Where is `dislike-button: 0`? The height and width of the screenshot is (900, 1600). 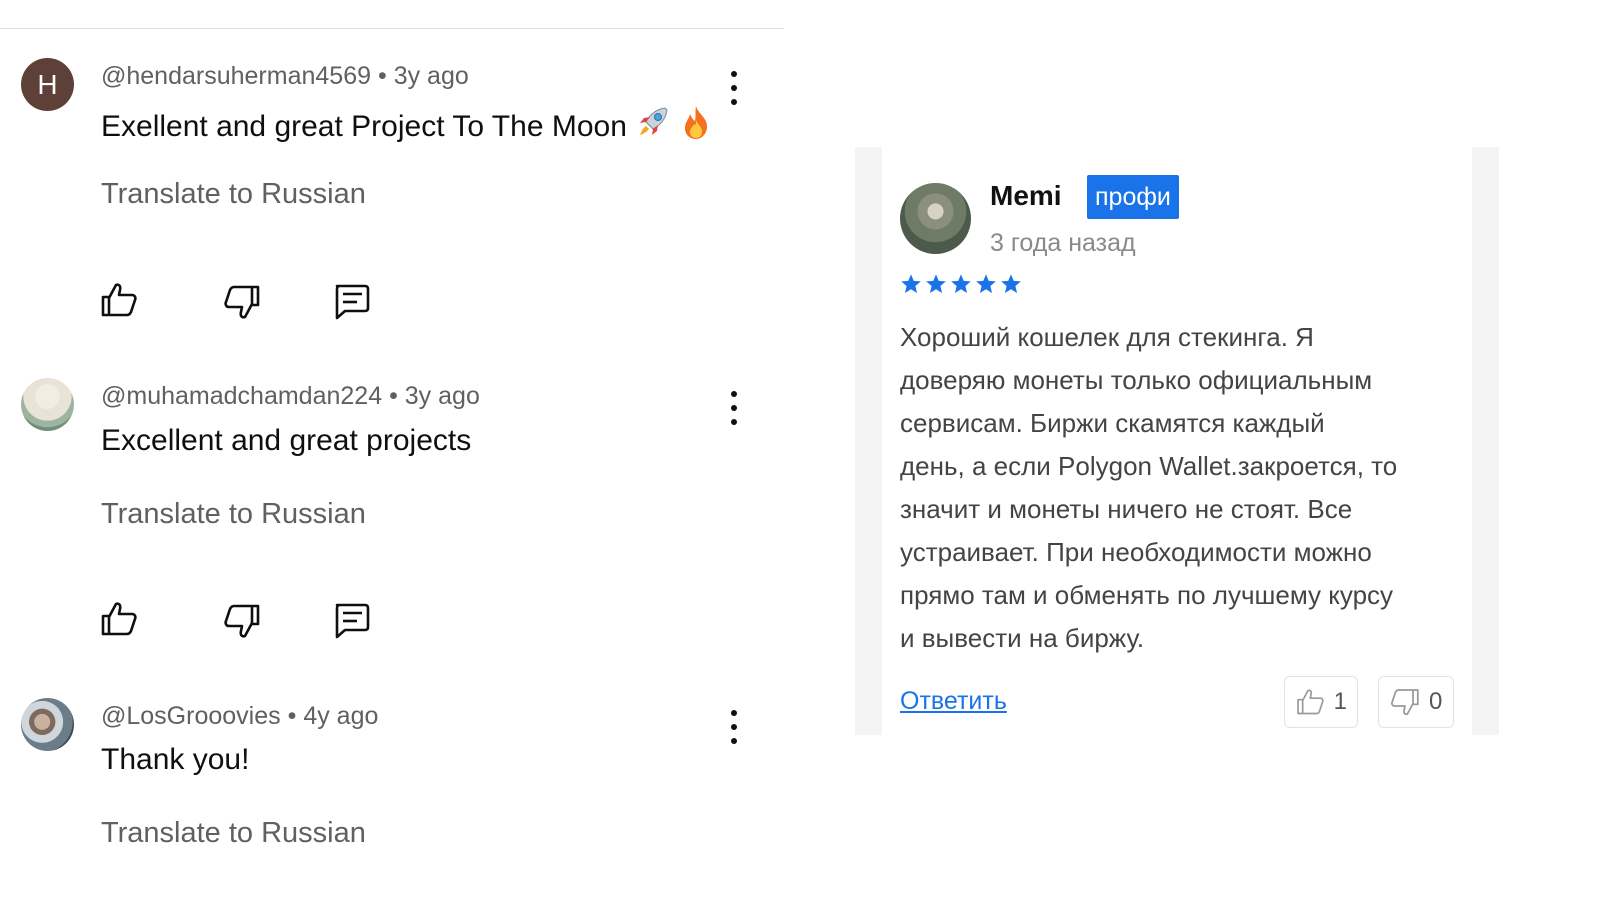 dislike-button: 0 is located at coordinates (1416, 702).